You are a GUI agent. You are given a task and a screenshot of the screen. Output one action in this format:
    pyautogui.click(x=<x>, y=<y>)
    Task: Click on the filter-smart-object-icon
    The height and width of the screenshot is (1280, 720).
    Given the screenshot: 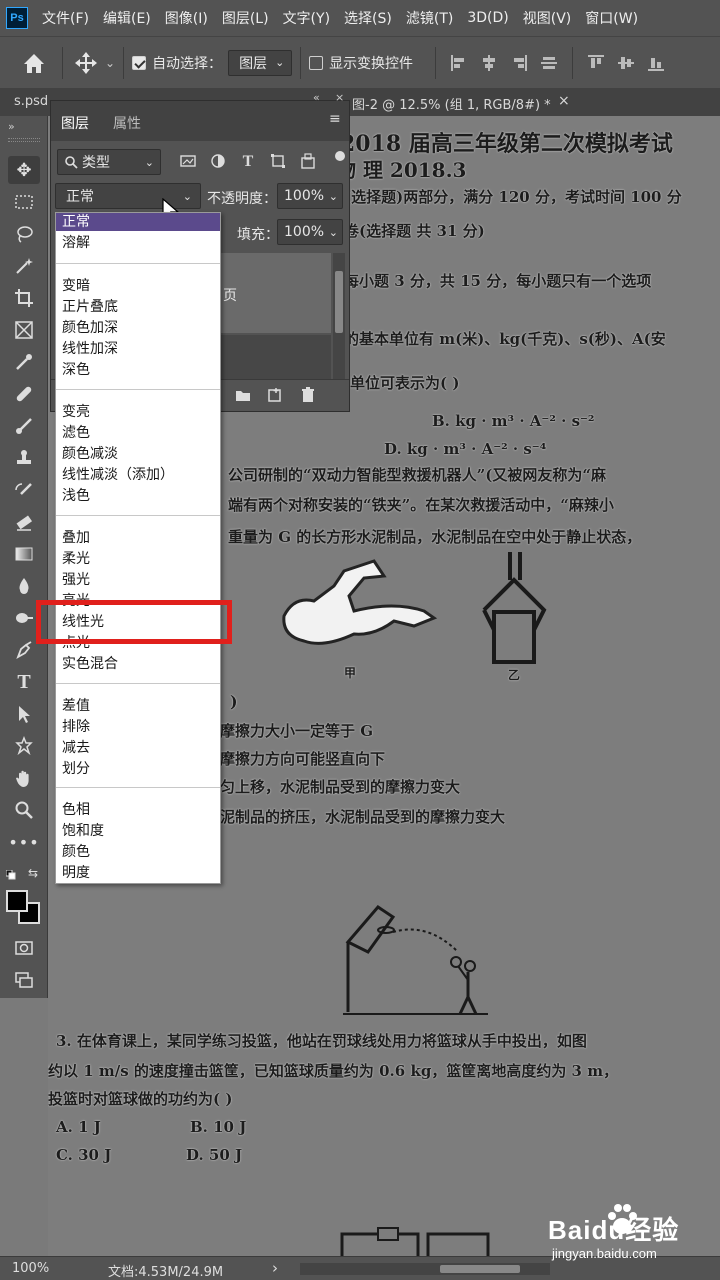 What is the action you would take?
    pyautogui.click(x=308, y=162)
    